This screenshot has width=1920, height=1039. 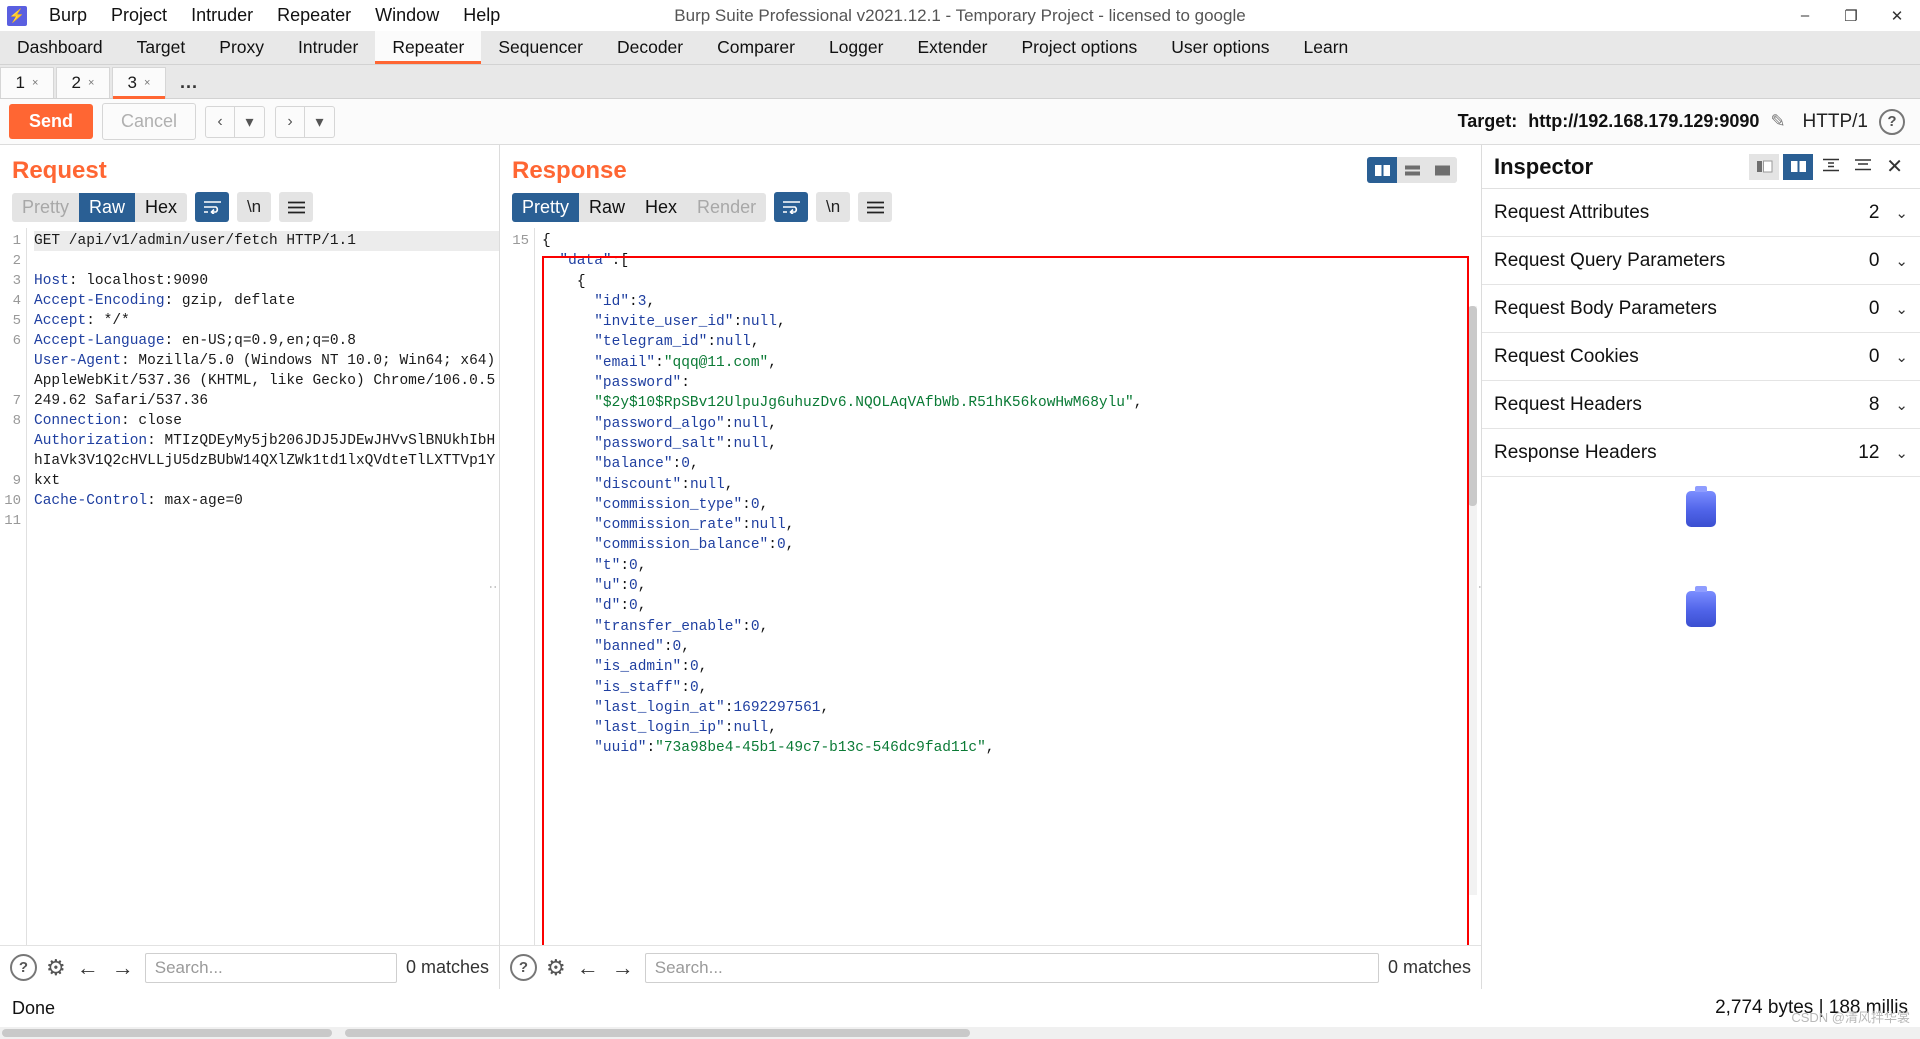 I want to click on single-pane-icon, so click(x=1442, y=170).